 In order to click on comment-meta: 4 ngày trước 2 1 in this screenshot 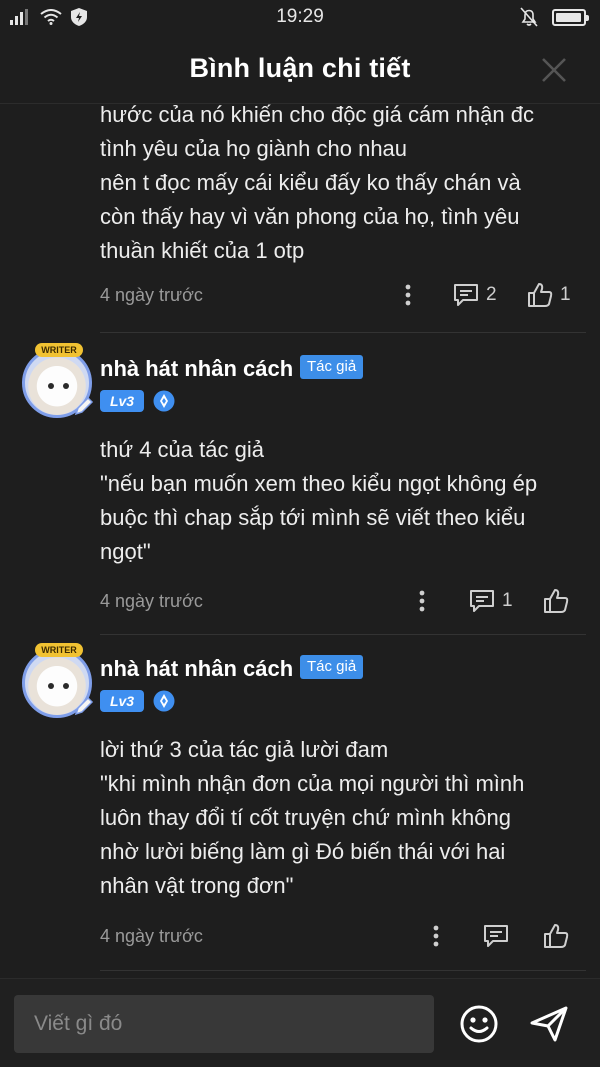, I will do `click(340, 295)`.